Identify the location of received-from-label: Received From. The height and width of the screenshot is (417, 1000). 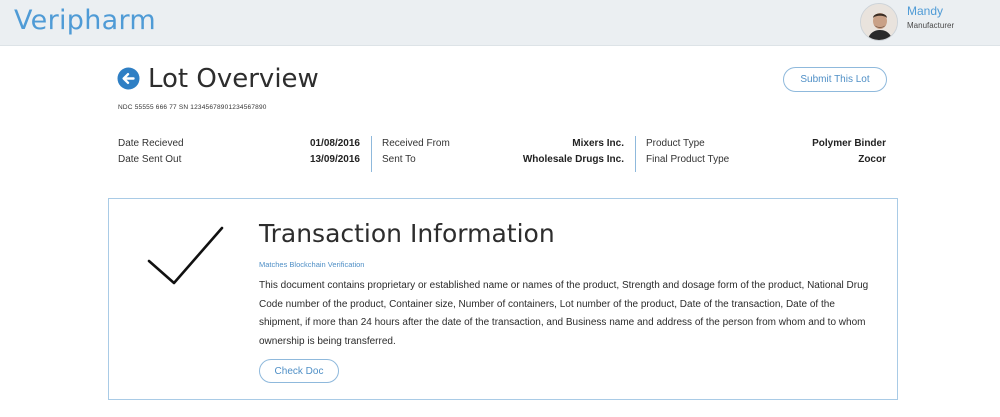
(416, 143).